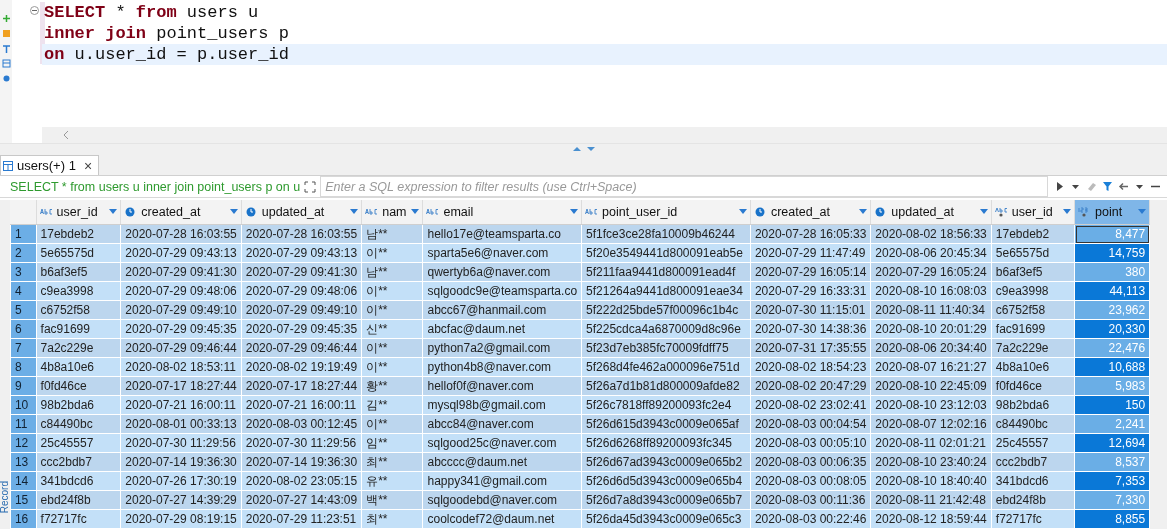  What do you see at coordinates (8, 165) in the screenshot?
I see `table-icon` at bounding box center [8, 165].